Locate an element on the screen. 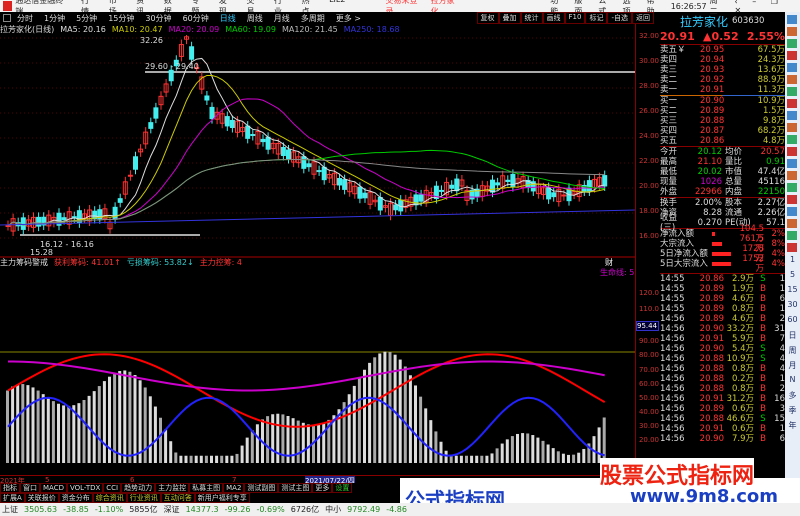 This screenshot has width=800, height=516. indicator-name: 主力筹码警戒 is located at coordinates (24, 262).